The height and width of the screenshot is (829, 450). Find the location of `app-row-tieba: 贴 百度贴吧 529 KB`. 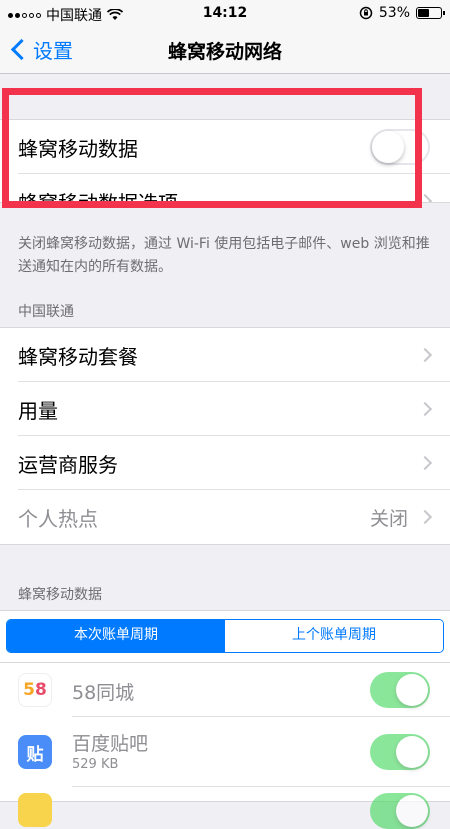

app-row-tieba: 贴 百度贴吧 529 KB is located at coordinates (225, 752).